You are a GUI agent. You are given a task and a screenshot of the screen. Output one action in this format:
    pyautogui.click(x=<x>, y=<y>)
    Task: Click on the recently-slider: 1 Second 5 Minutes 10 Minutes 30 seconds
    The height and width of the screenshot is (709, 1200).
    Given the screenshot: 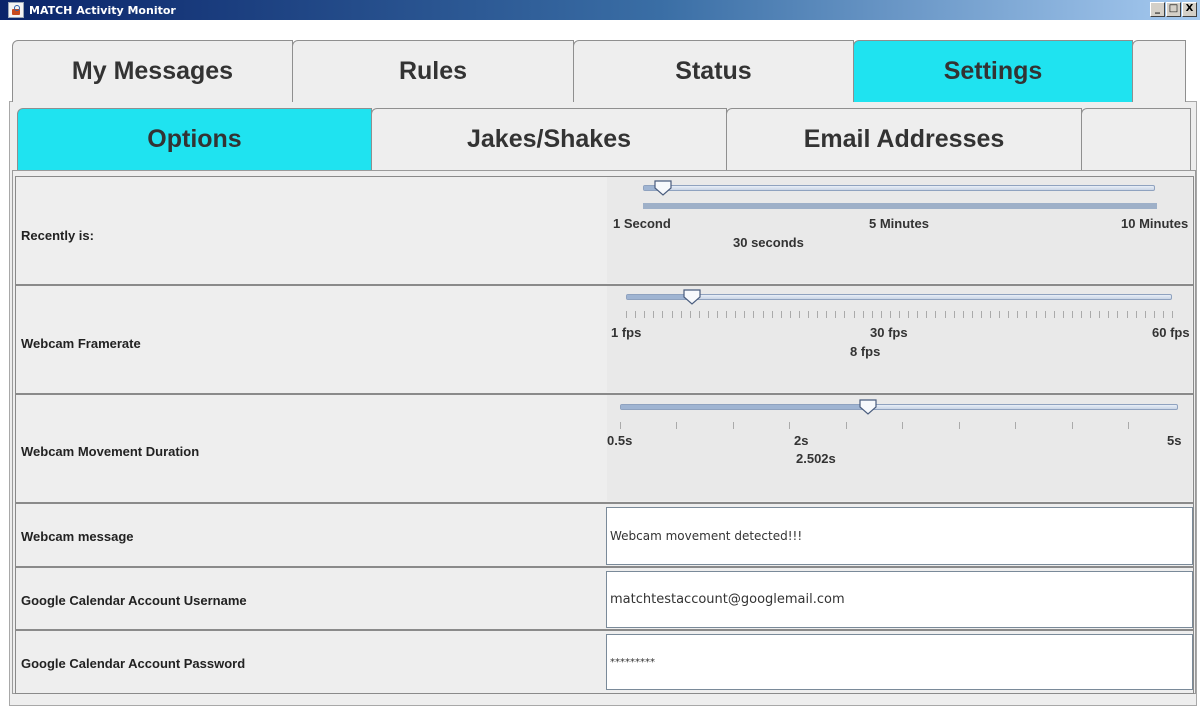 What is the action you would take?
    pyautogui.click(x=899, y=230)
    